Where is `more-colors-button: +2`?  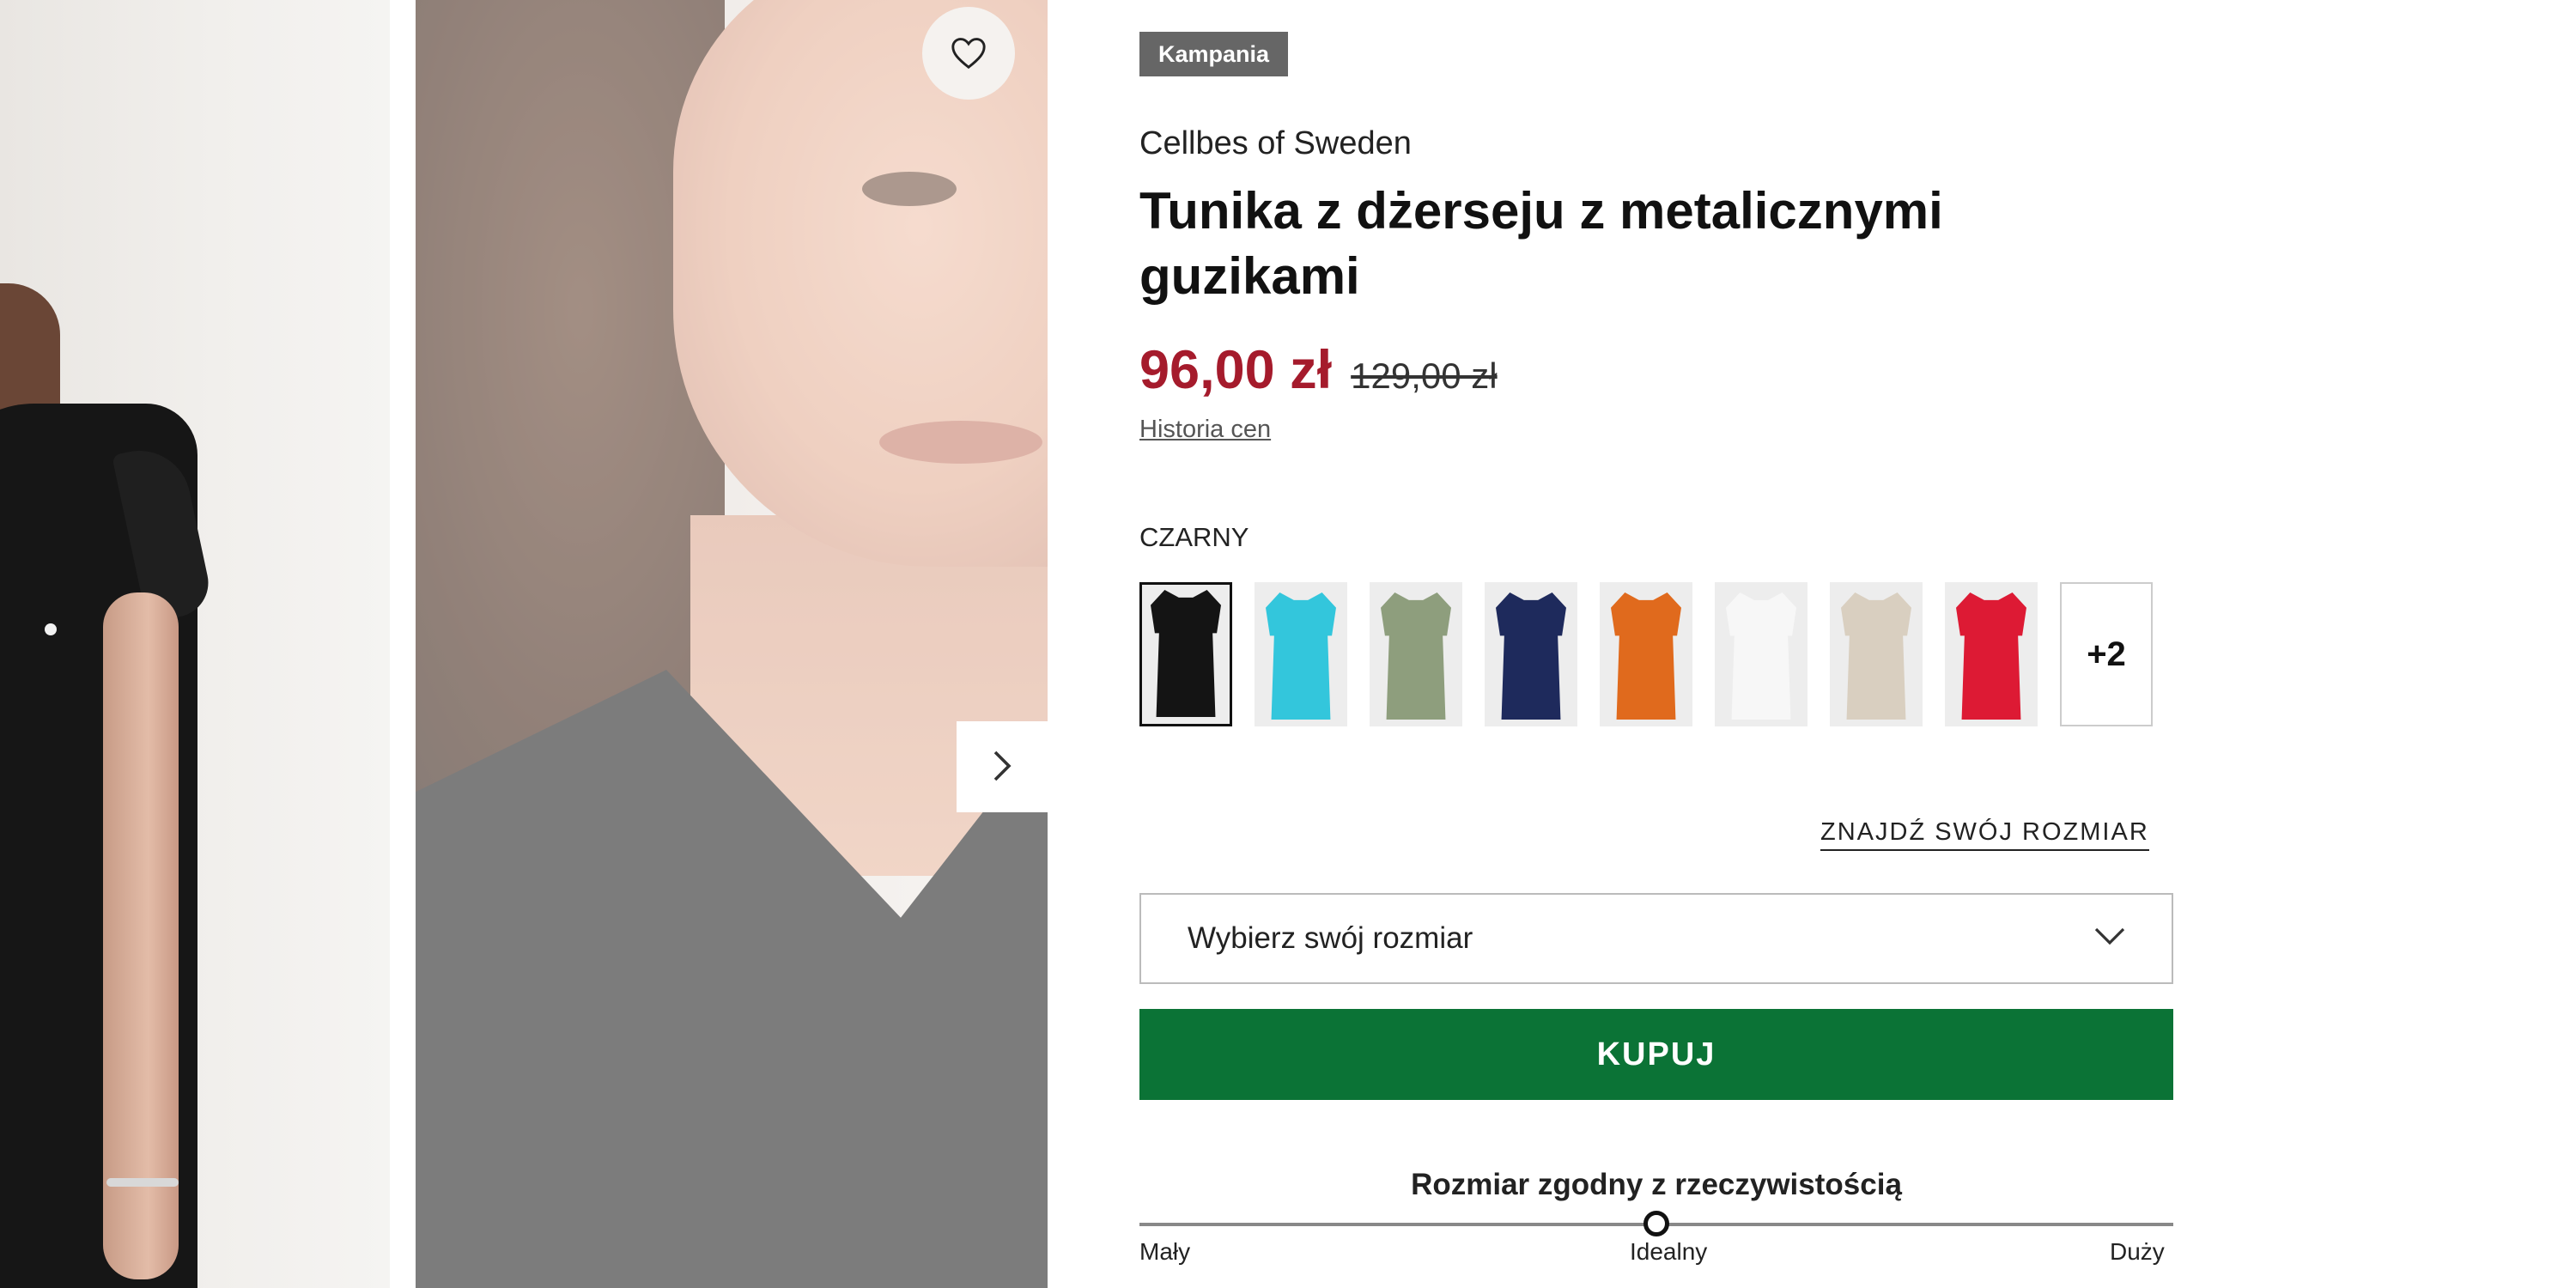
more-colors-button: +2 is located at coordinates (2106, 654).